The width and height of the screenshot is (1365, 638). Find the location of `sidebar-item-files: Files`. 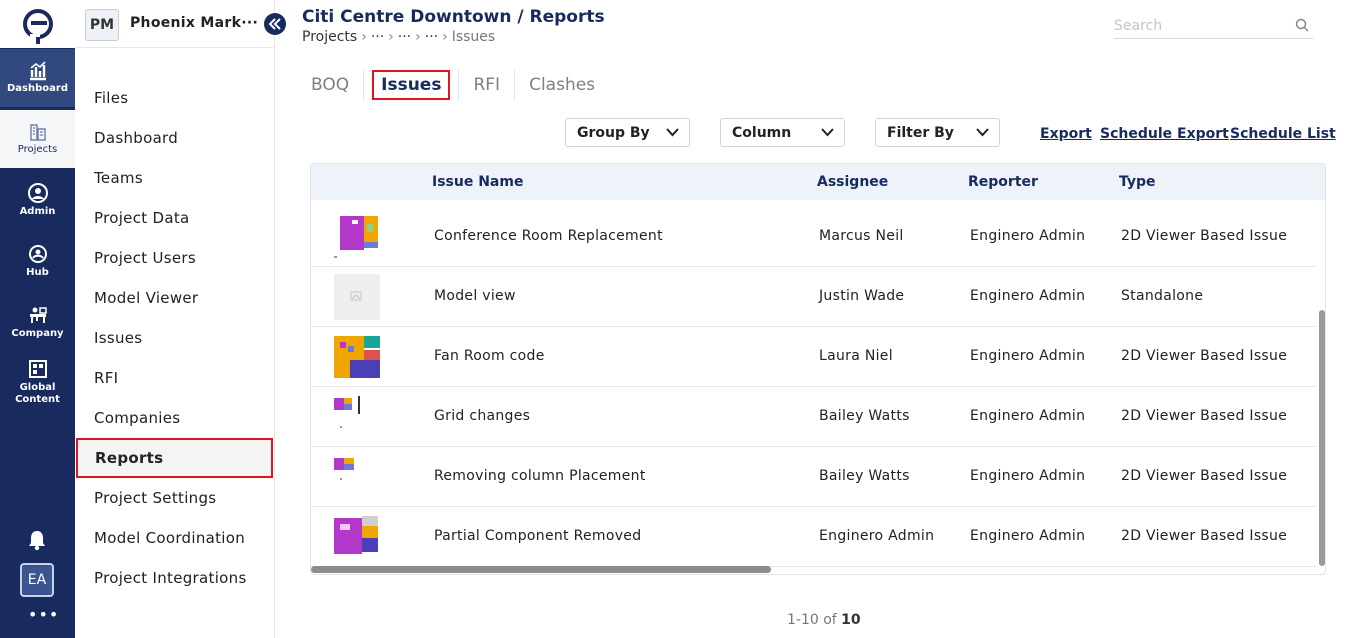

sidebar-item-files: Files is located at coordinates (175, 98).